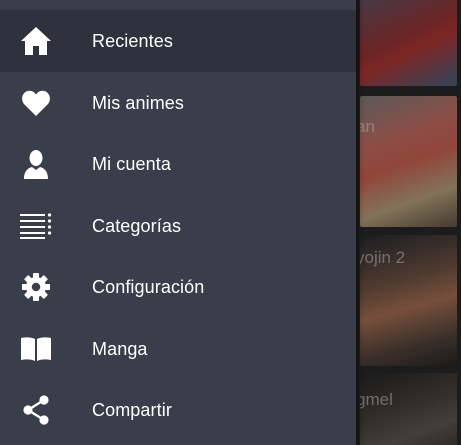 The image size is (461, 445). I want to click on menu-item-manga: Manga, so click(178, 349).